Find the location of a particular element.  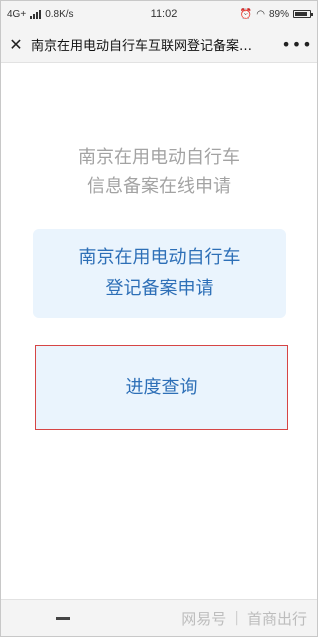

more-icon: ••• is located at coordinates (297, 44).